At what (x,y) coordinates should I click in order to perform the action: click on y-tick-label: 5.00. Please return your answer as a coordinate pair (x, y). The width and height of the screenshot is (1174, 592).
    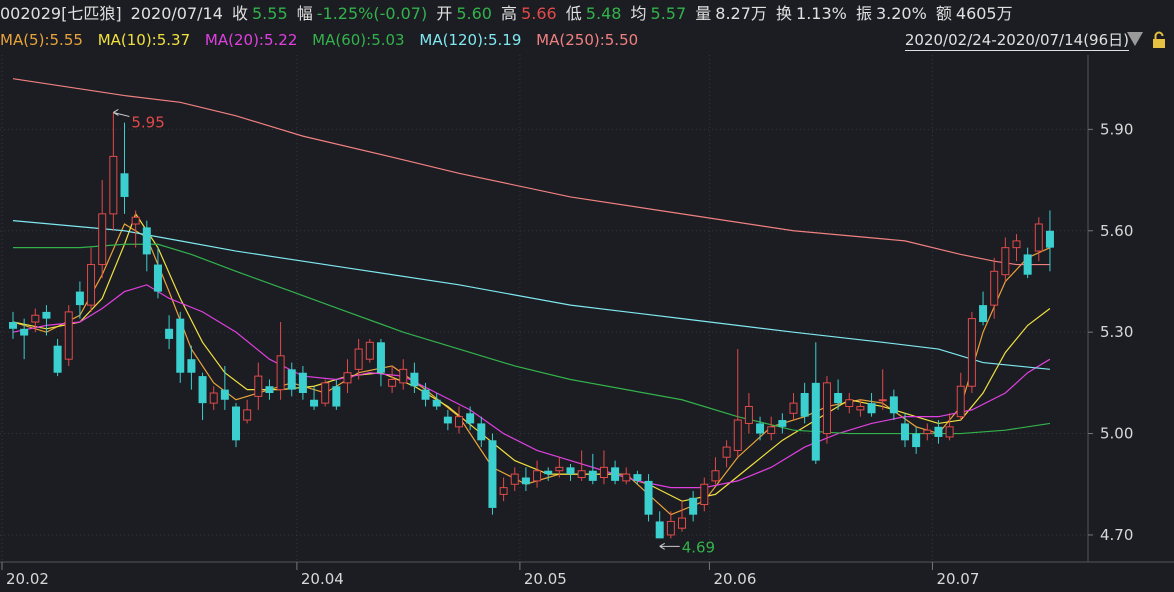
    Looking at the image, I should click on (1116, 434).